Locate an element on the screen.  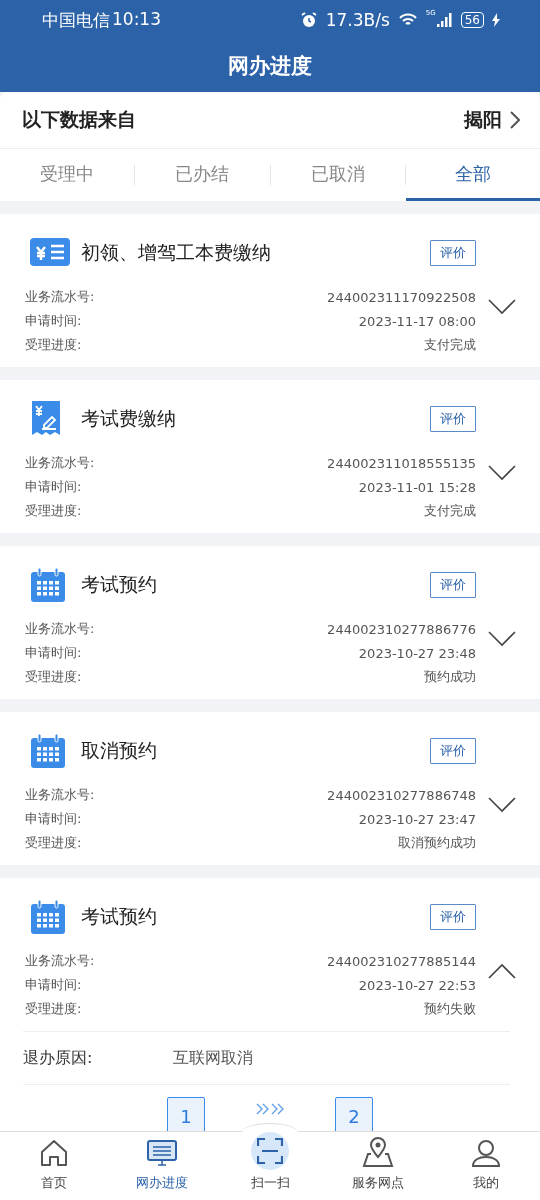
record-title: 取消预约 is located at coordinates (119, 750).